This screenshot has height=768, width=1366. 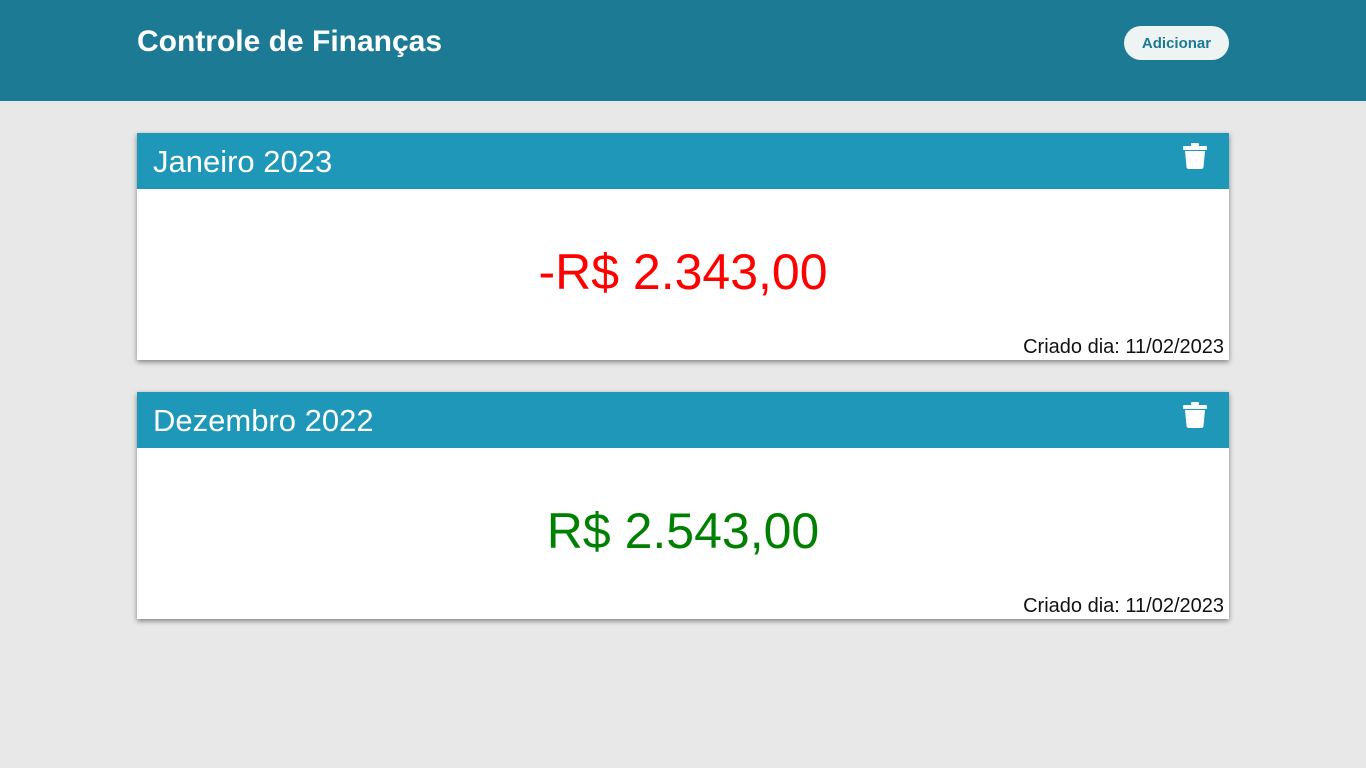 I want to click on add-button: Adicionar, so click(x=1176, y=43).